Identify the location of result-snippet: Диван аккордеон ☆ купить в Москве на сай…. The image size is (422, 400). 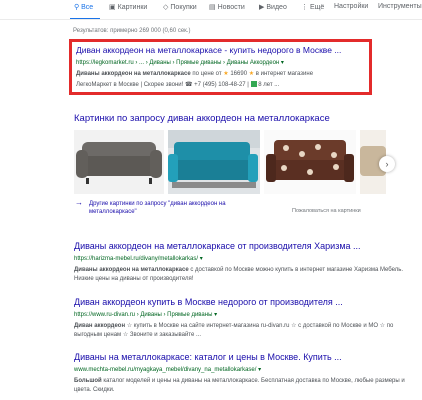
(234, 330).